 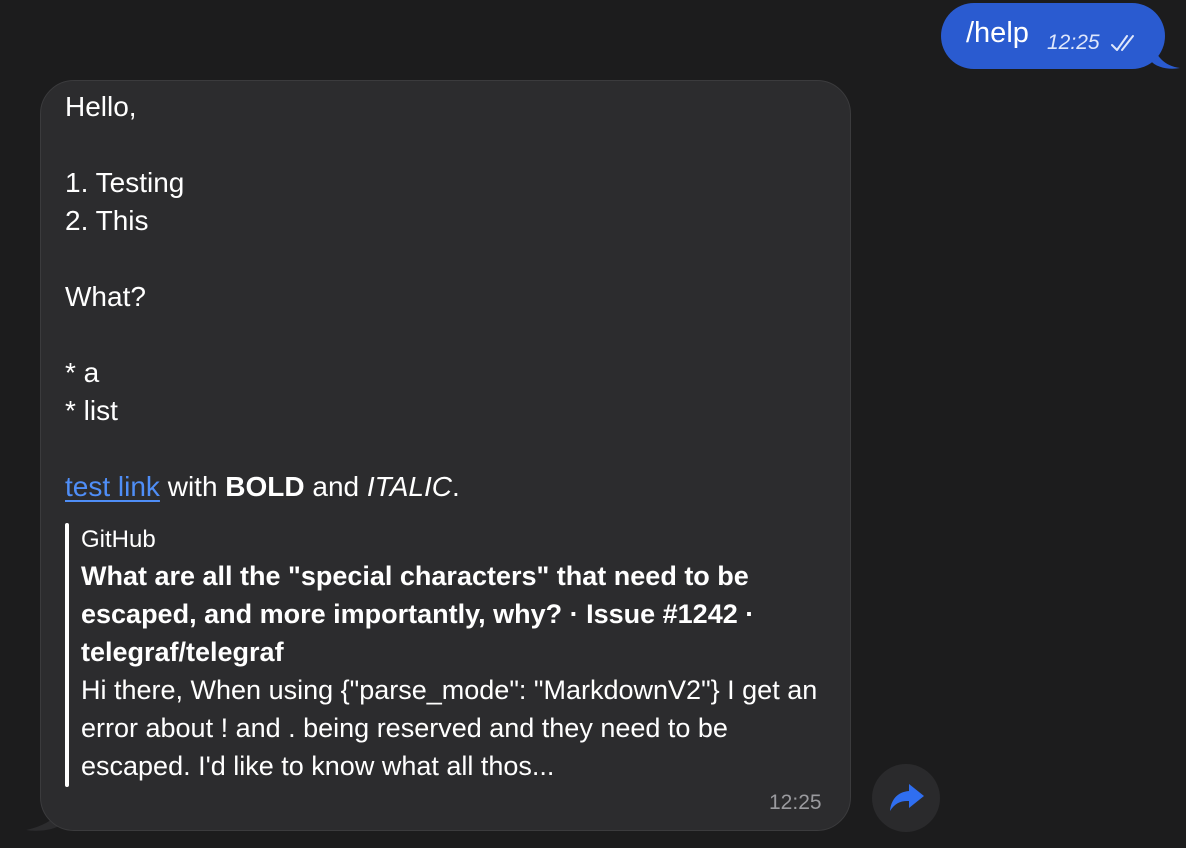 What do you see at coordinates (101, 106) in the screenshot?
I see `greeting-line: Hello,` at bounding box center [101, 106].